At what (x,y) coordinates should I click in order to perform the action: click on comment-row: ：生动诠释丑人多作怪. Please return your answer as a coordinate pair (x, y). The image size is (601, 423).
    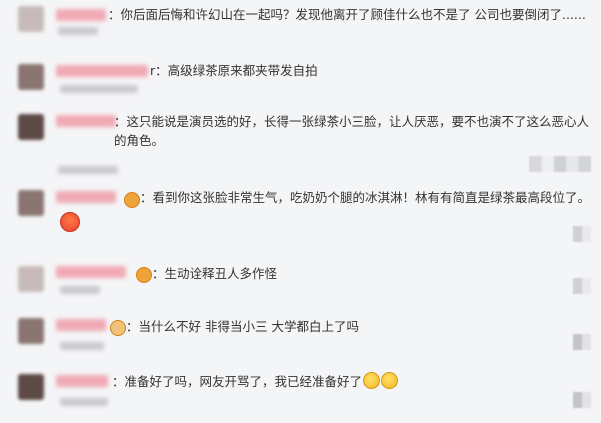
    Looking at the image, I should click on (300, 276).